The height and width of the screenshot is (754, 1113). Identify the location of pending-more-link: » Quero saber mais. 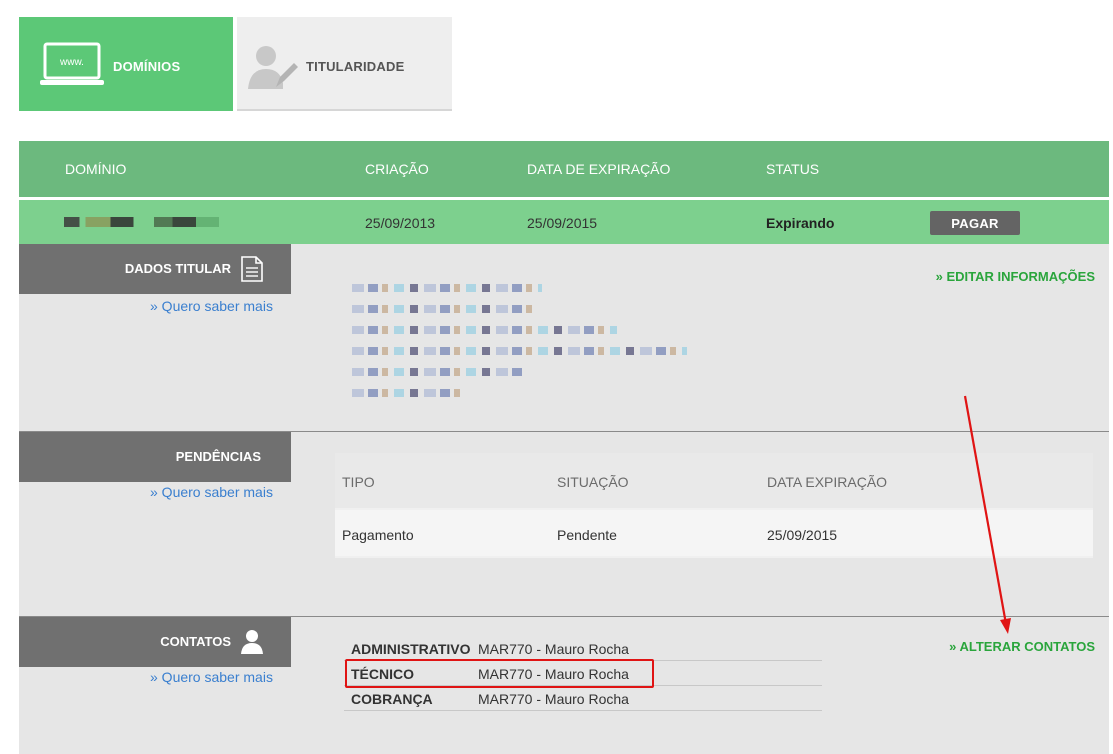
(211, 492).